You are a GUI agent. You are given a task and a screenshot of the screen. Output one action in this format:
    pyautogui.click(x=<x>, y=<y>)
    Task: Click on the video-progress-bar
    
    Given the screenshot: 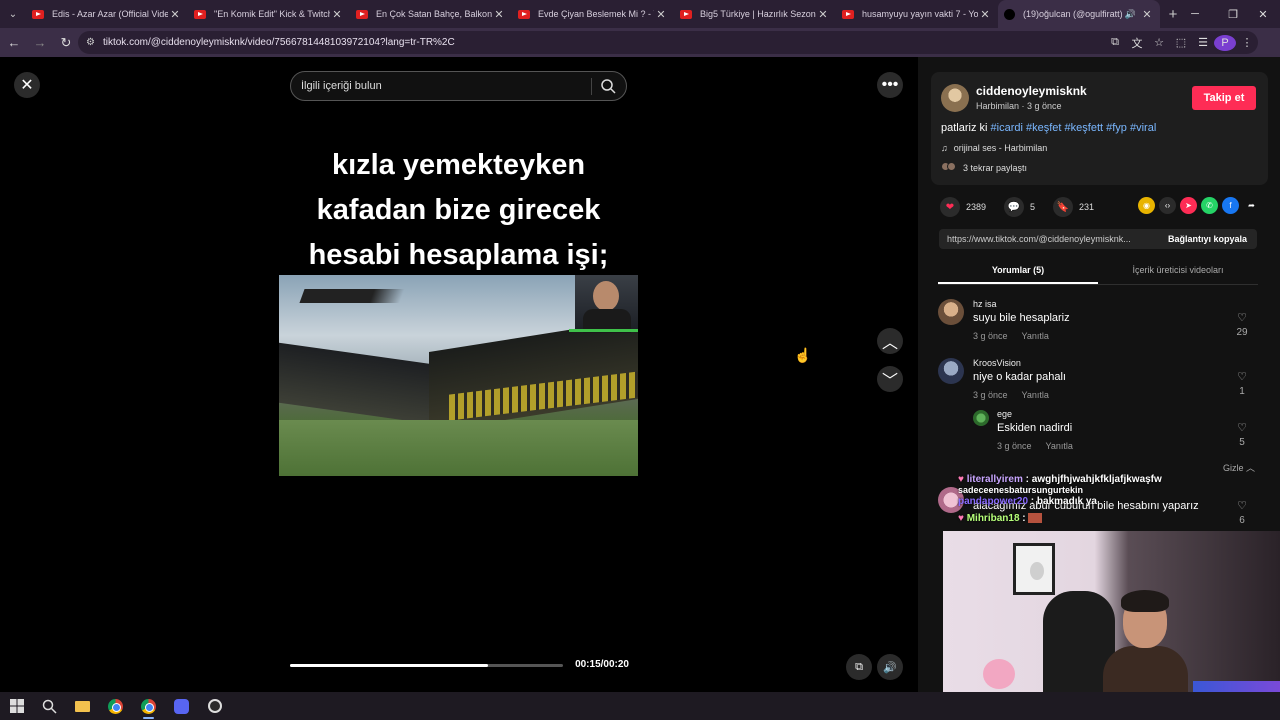 What is the action you would take?
    pyautogui.click(x=426, y=665)
    